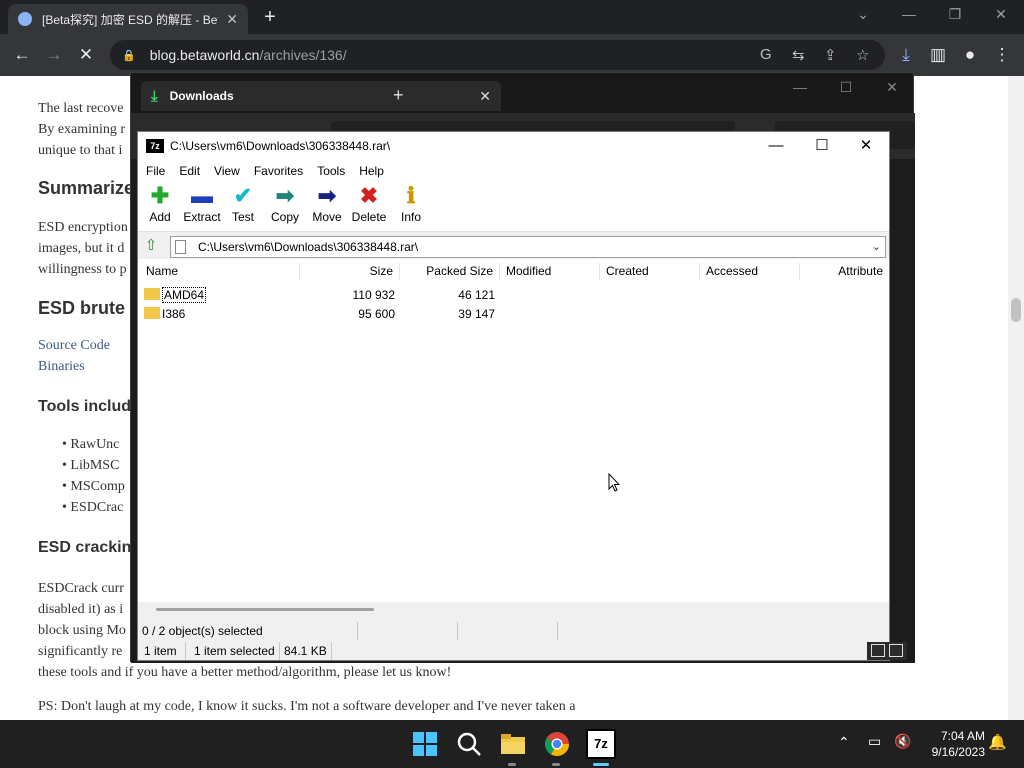 The width and height of the screenshot is (1024, 768). What do you see at coordinates (997, 742) in the screenshot?
I see `notification-bell-icon: 🔔` at bounding box center [997, 742].